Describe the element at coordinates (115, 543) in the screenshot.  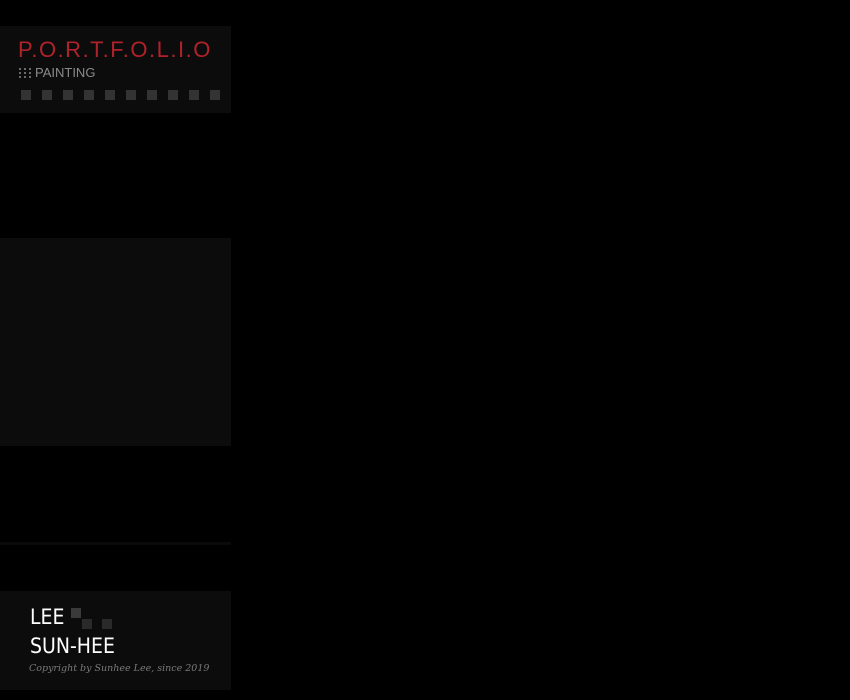
I see `divider` at that location.